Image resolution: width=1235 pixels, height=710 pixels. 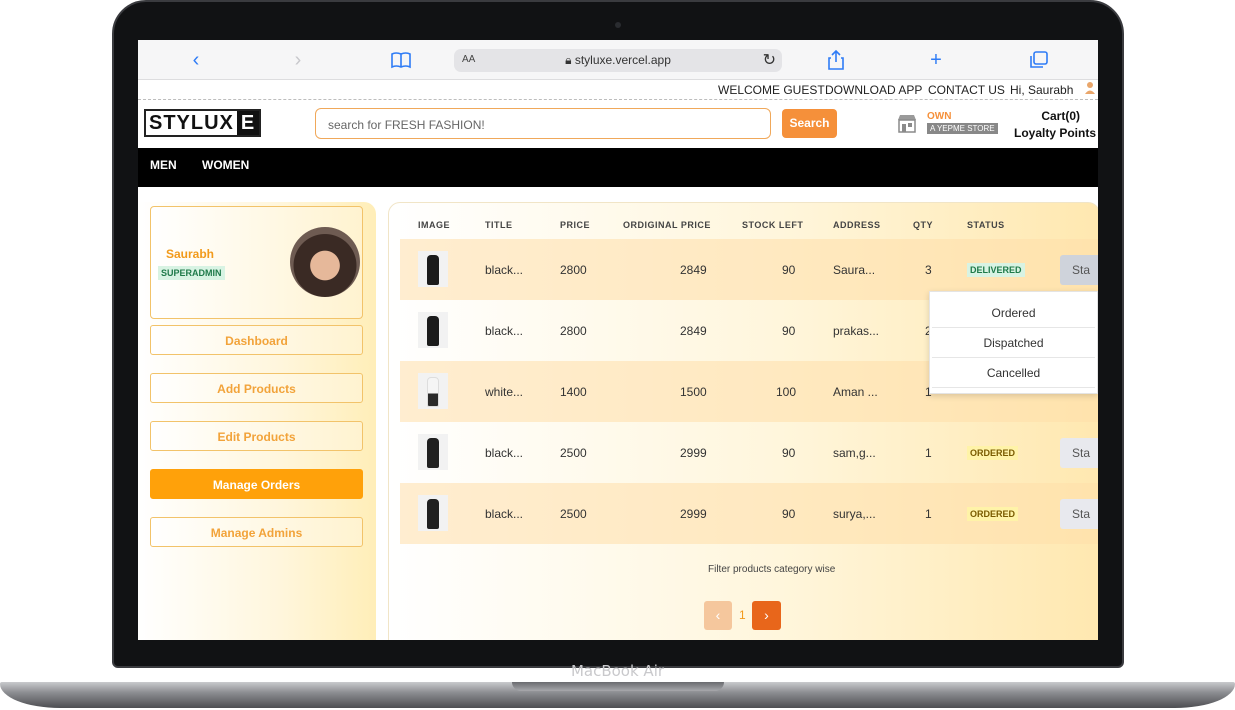 I want to click on avatar, so click(x=325, y=262).